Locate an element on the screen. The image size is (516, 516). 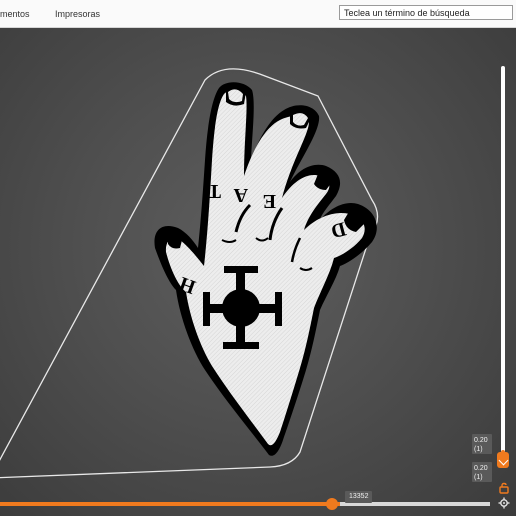
layer-top-count: (1) is located at coordinates (478, 449).